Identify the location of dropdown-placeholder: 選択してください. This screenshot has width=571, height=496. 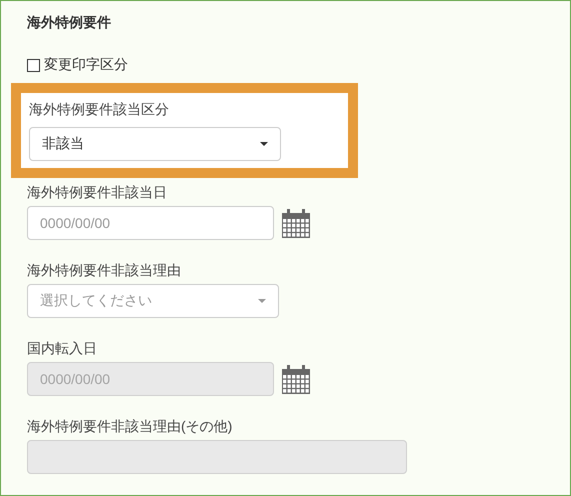
(96, 301).